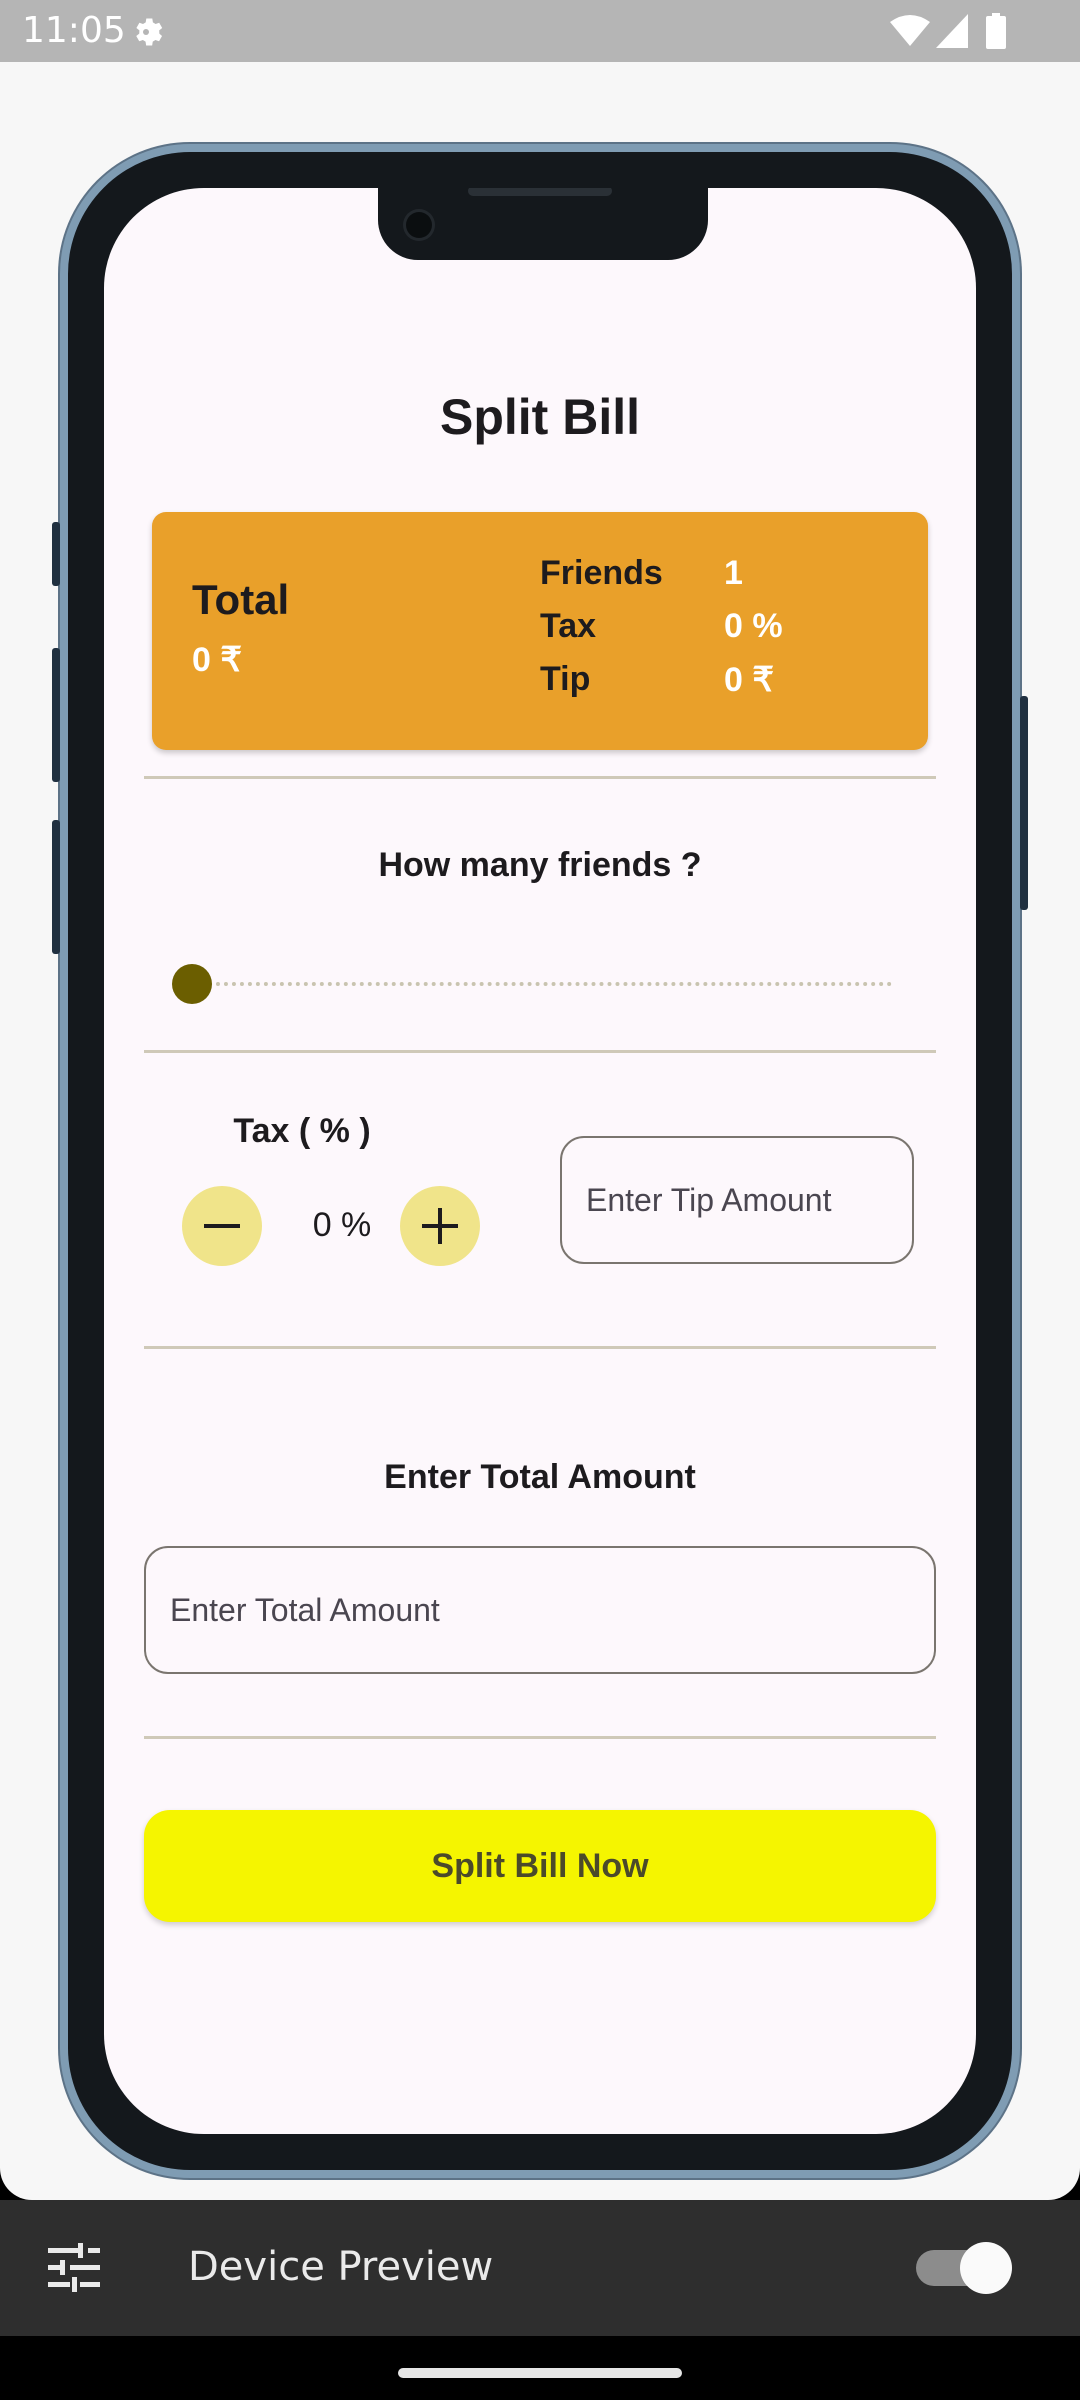 The width and height of the screenshot is (1080, 2400). What do you see at coordinates (217, 660) in the screenshot?
I see `total-value: 0 ₹` at bounding box center [217, 660].